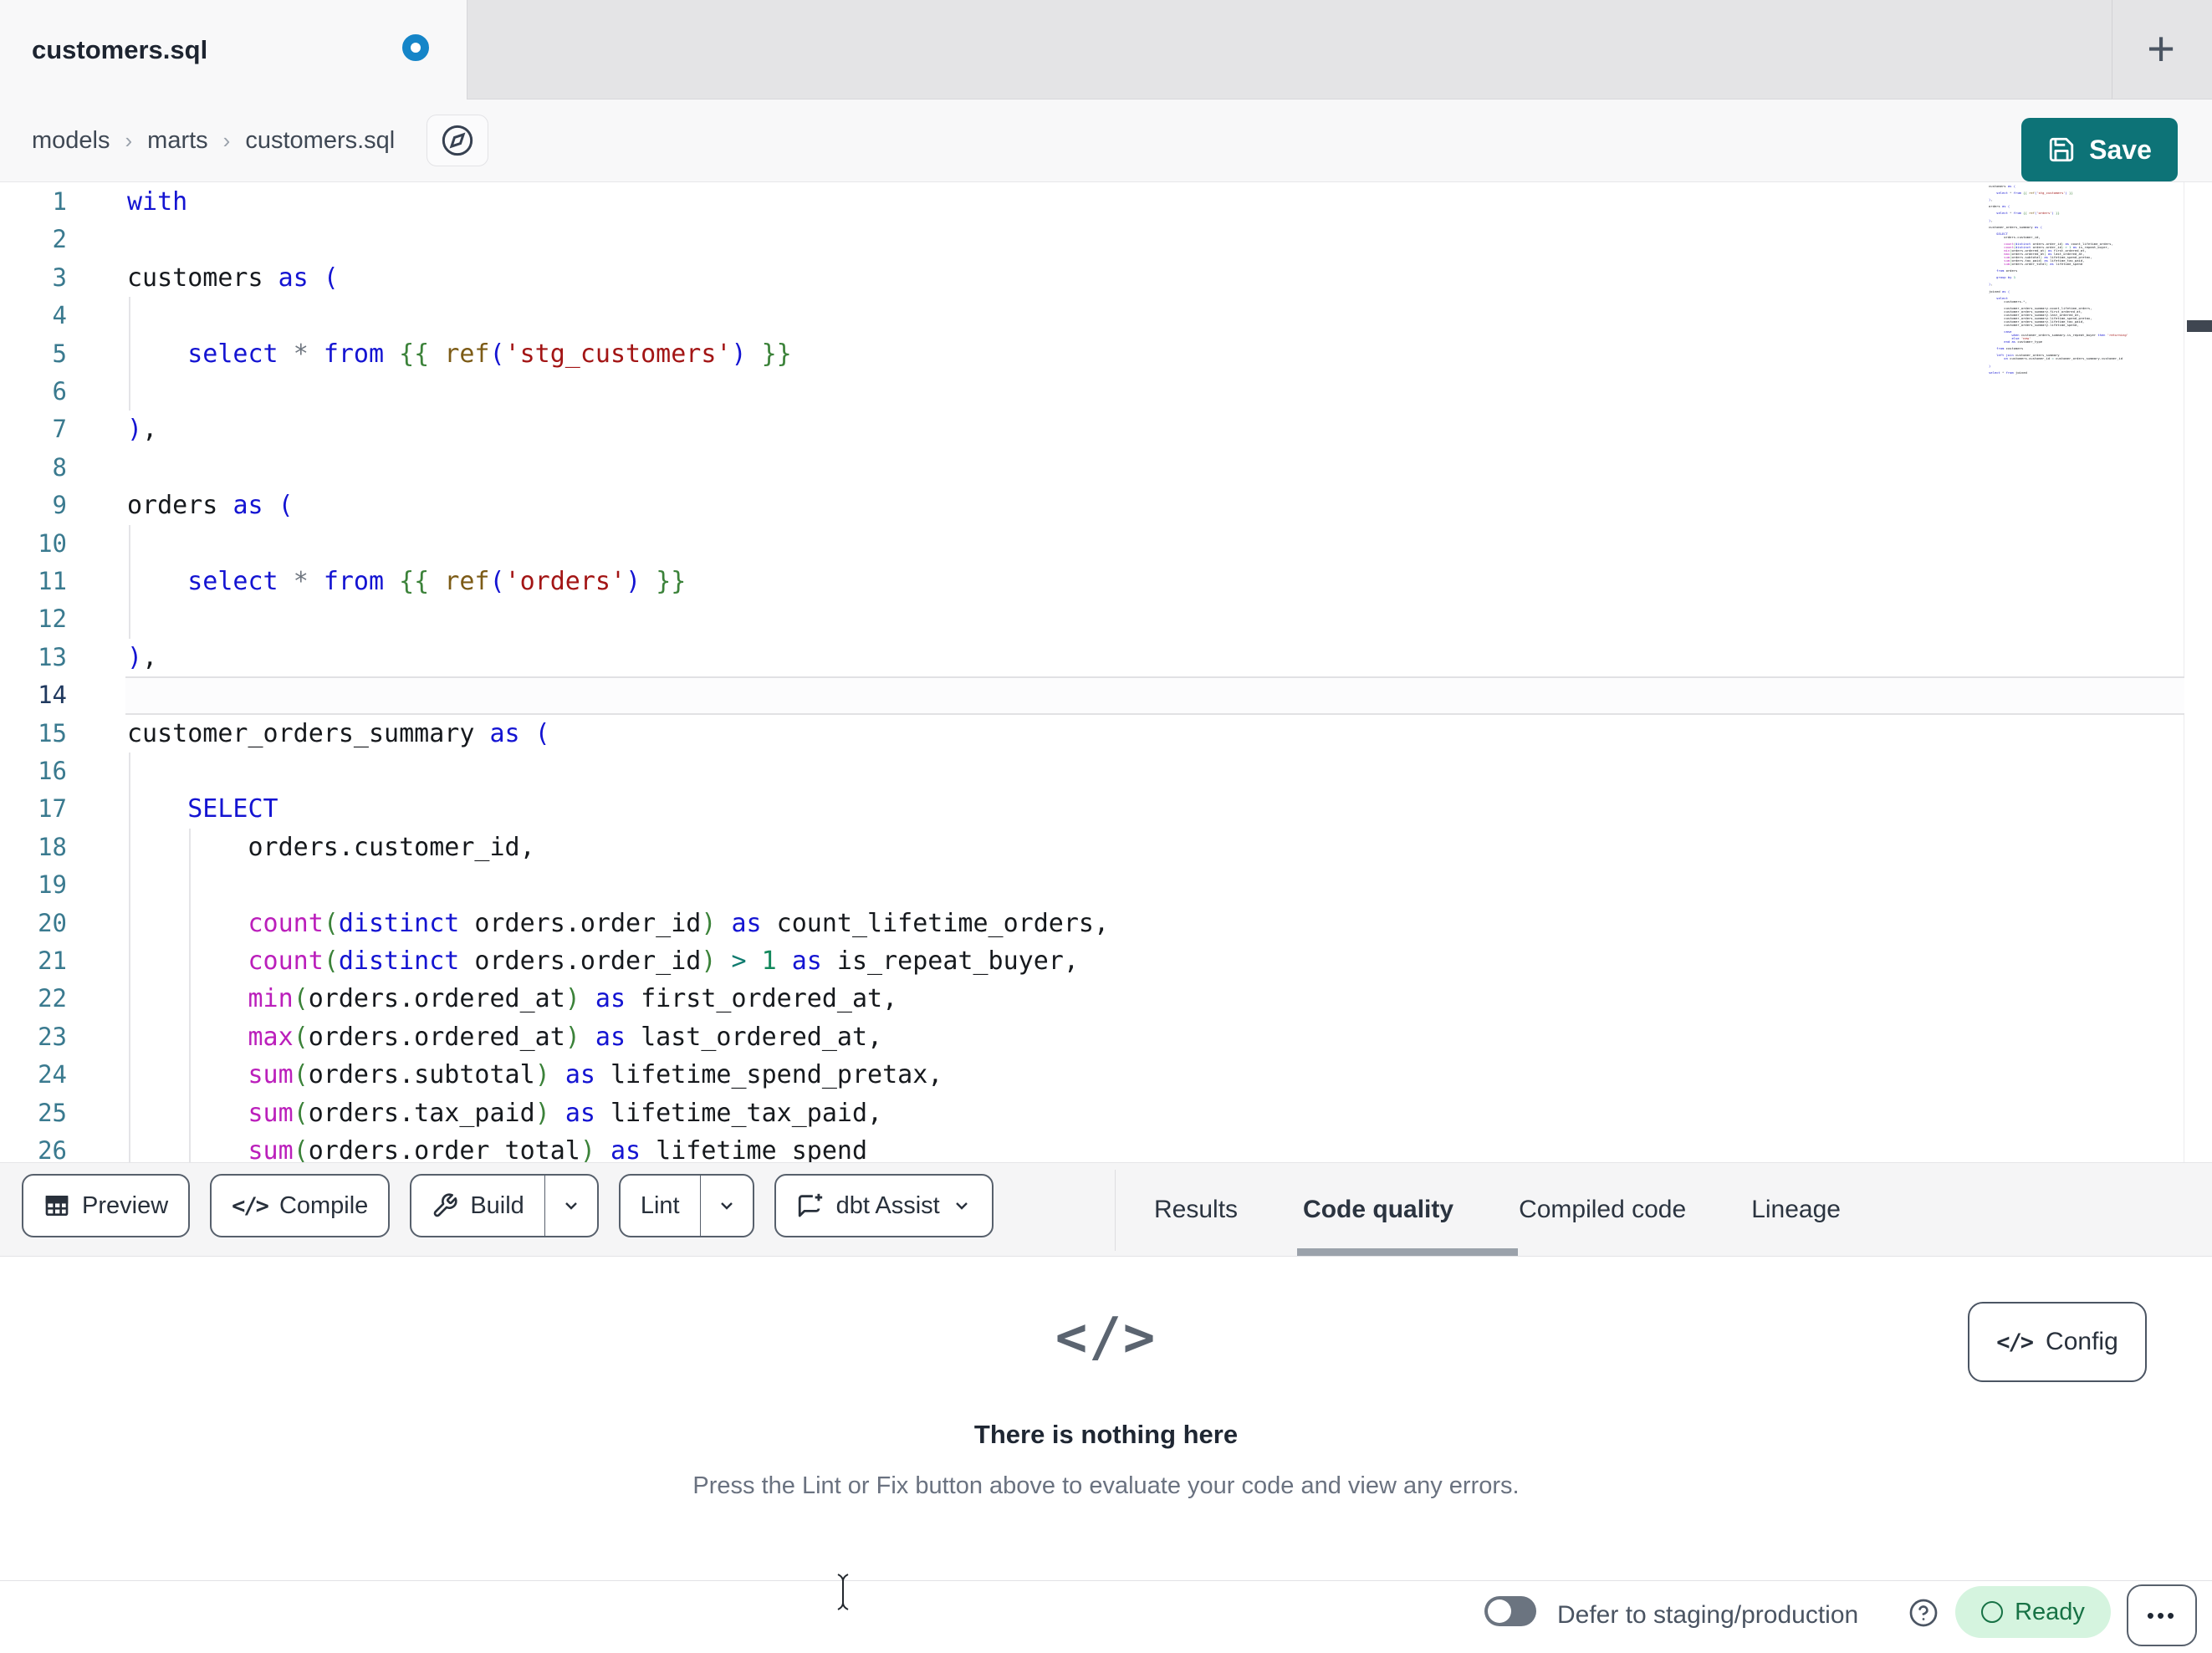 Image resolution: width=2212 pixels, height=1653 pixels. I want to click on line-number: 8, so click(33, 468).